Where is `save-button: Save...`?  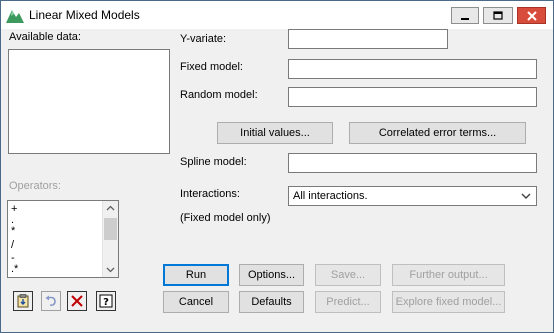 save-button: Save... is located at coordinates (348, 275).